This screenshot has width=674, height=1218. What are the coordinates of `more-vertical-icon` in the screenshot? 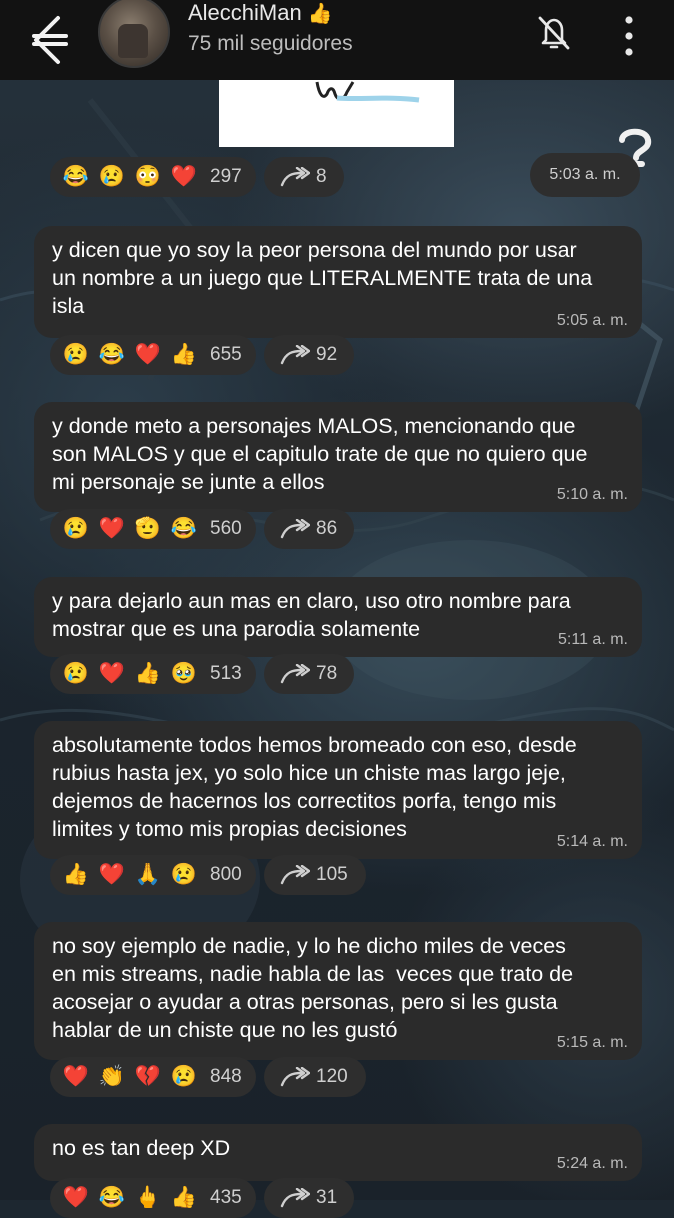 It's located at (629, 36).